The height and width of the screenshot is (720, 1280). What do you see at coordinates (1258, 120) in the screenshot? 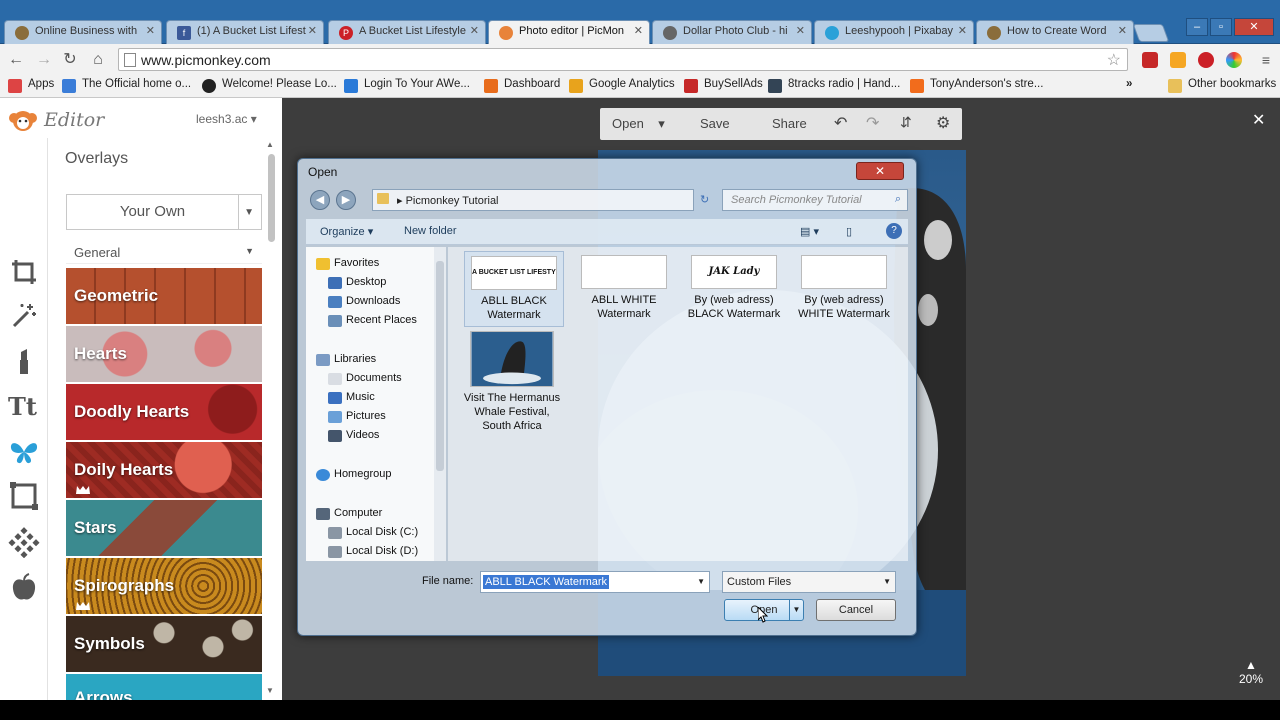
I see `close-editor-icon: ✕` at bounding box center [1258, 120].